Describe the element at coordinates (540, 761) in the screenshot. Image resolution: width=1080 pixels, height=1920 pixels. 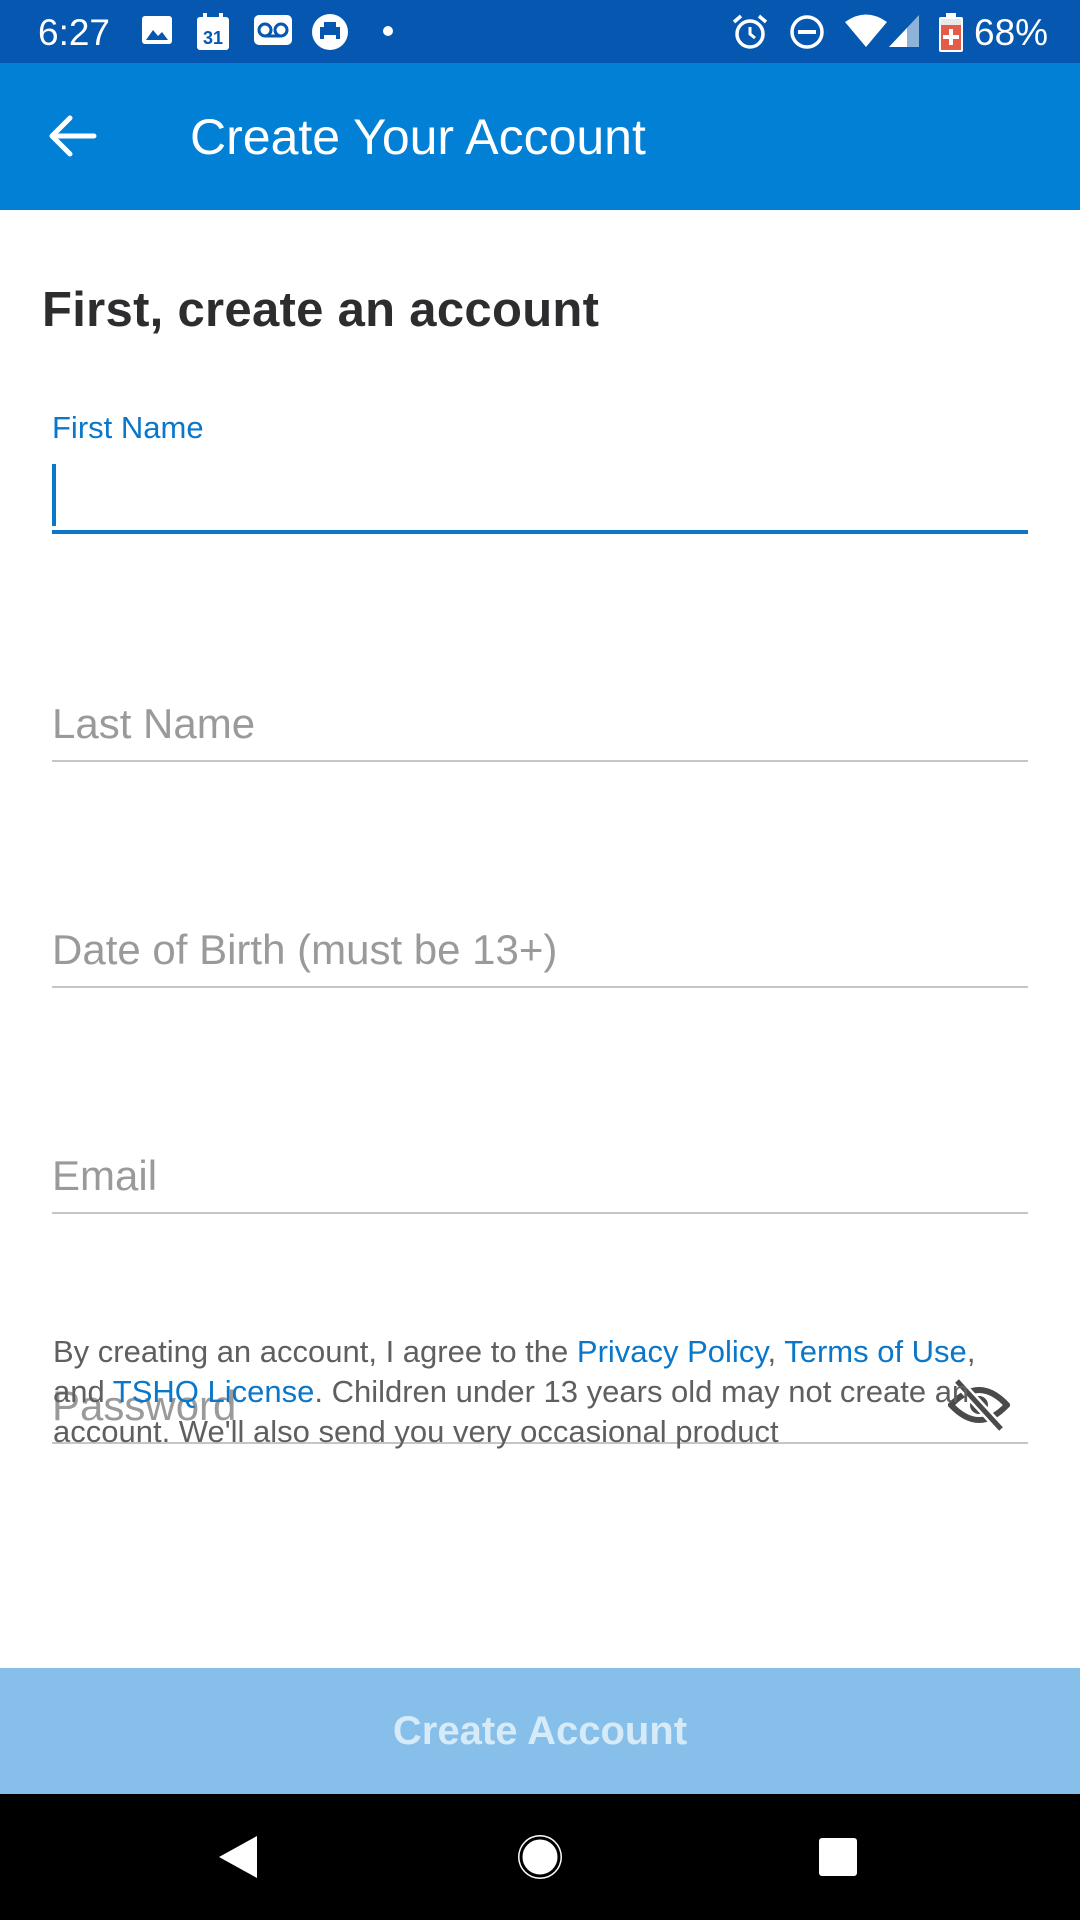
I see `last-name-underline` at that location.